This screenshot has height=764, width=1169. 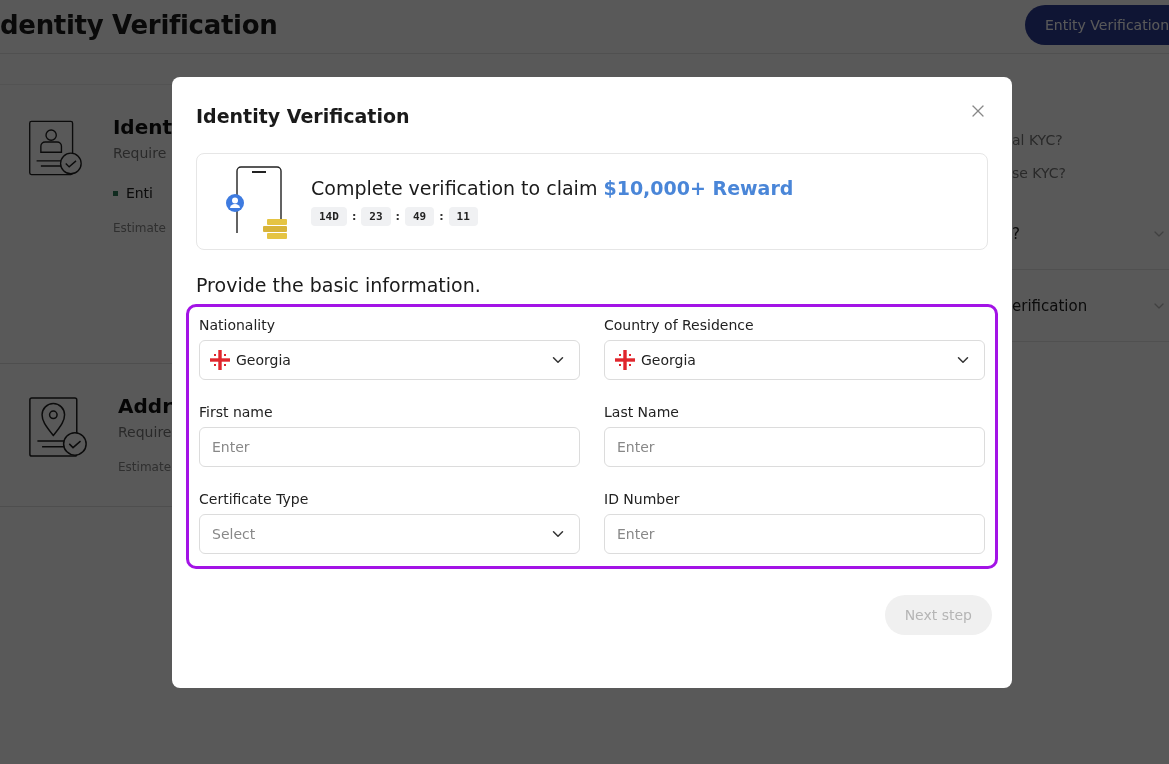 What do you see at coordinates (139, 24) in the screenshot?
I see `page-title: dentity Verification` at bounding box center [139, 24].